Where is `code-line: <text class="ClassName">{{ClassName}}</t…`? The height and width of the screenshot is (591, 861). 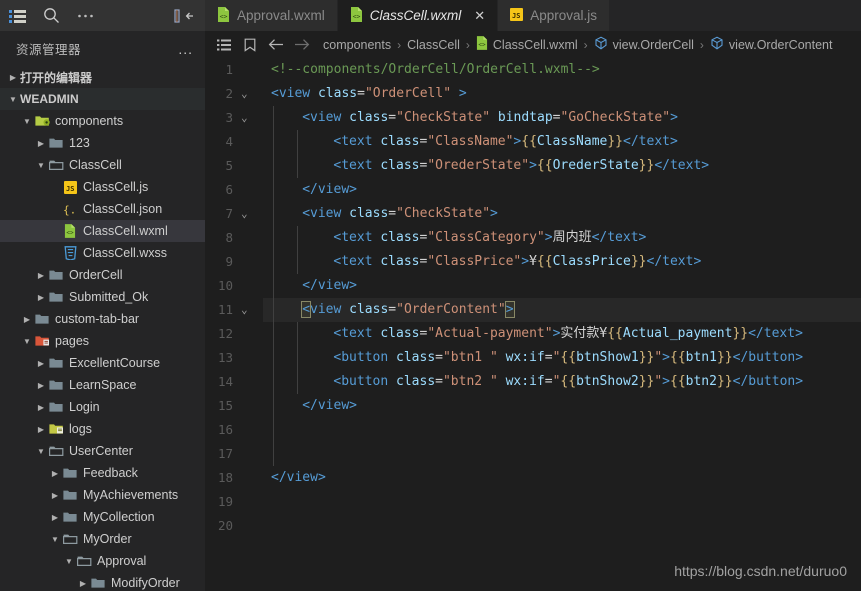
code-line: <text class="ClassName">{{ClassName}}</t… is located at coordinates (505, 142).